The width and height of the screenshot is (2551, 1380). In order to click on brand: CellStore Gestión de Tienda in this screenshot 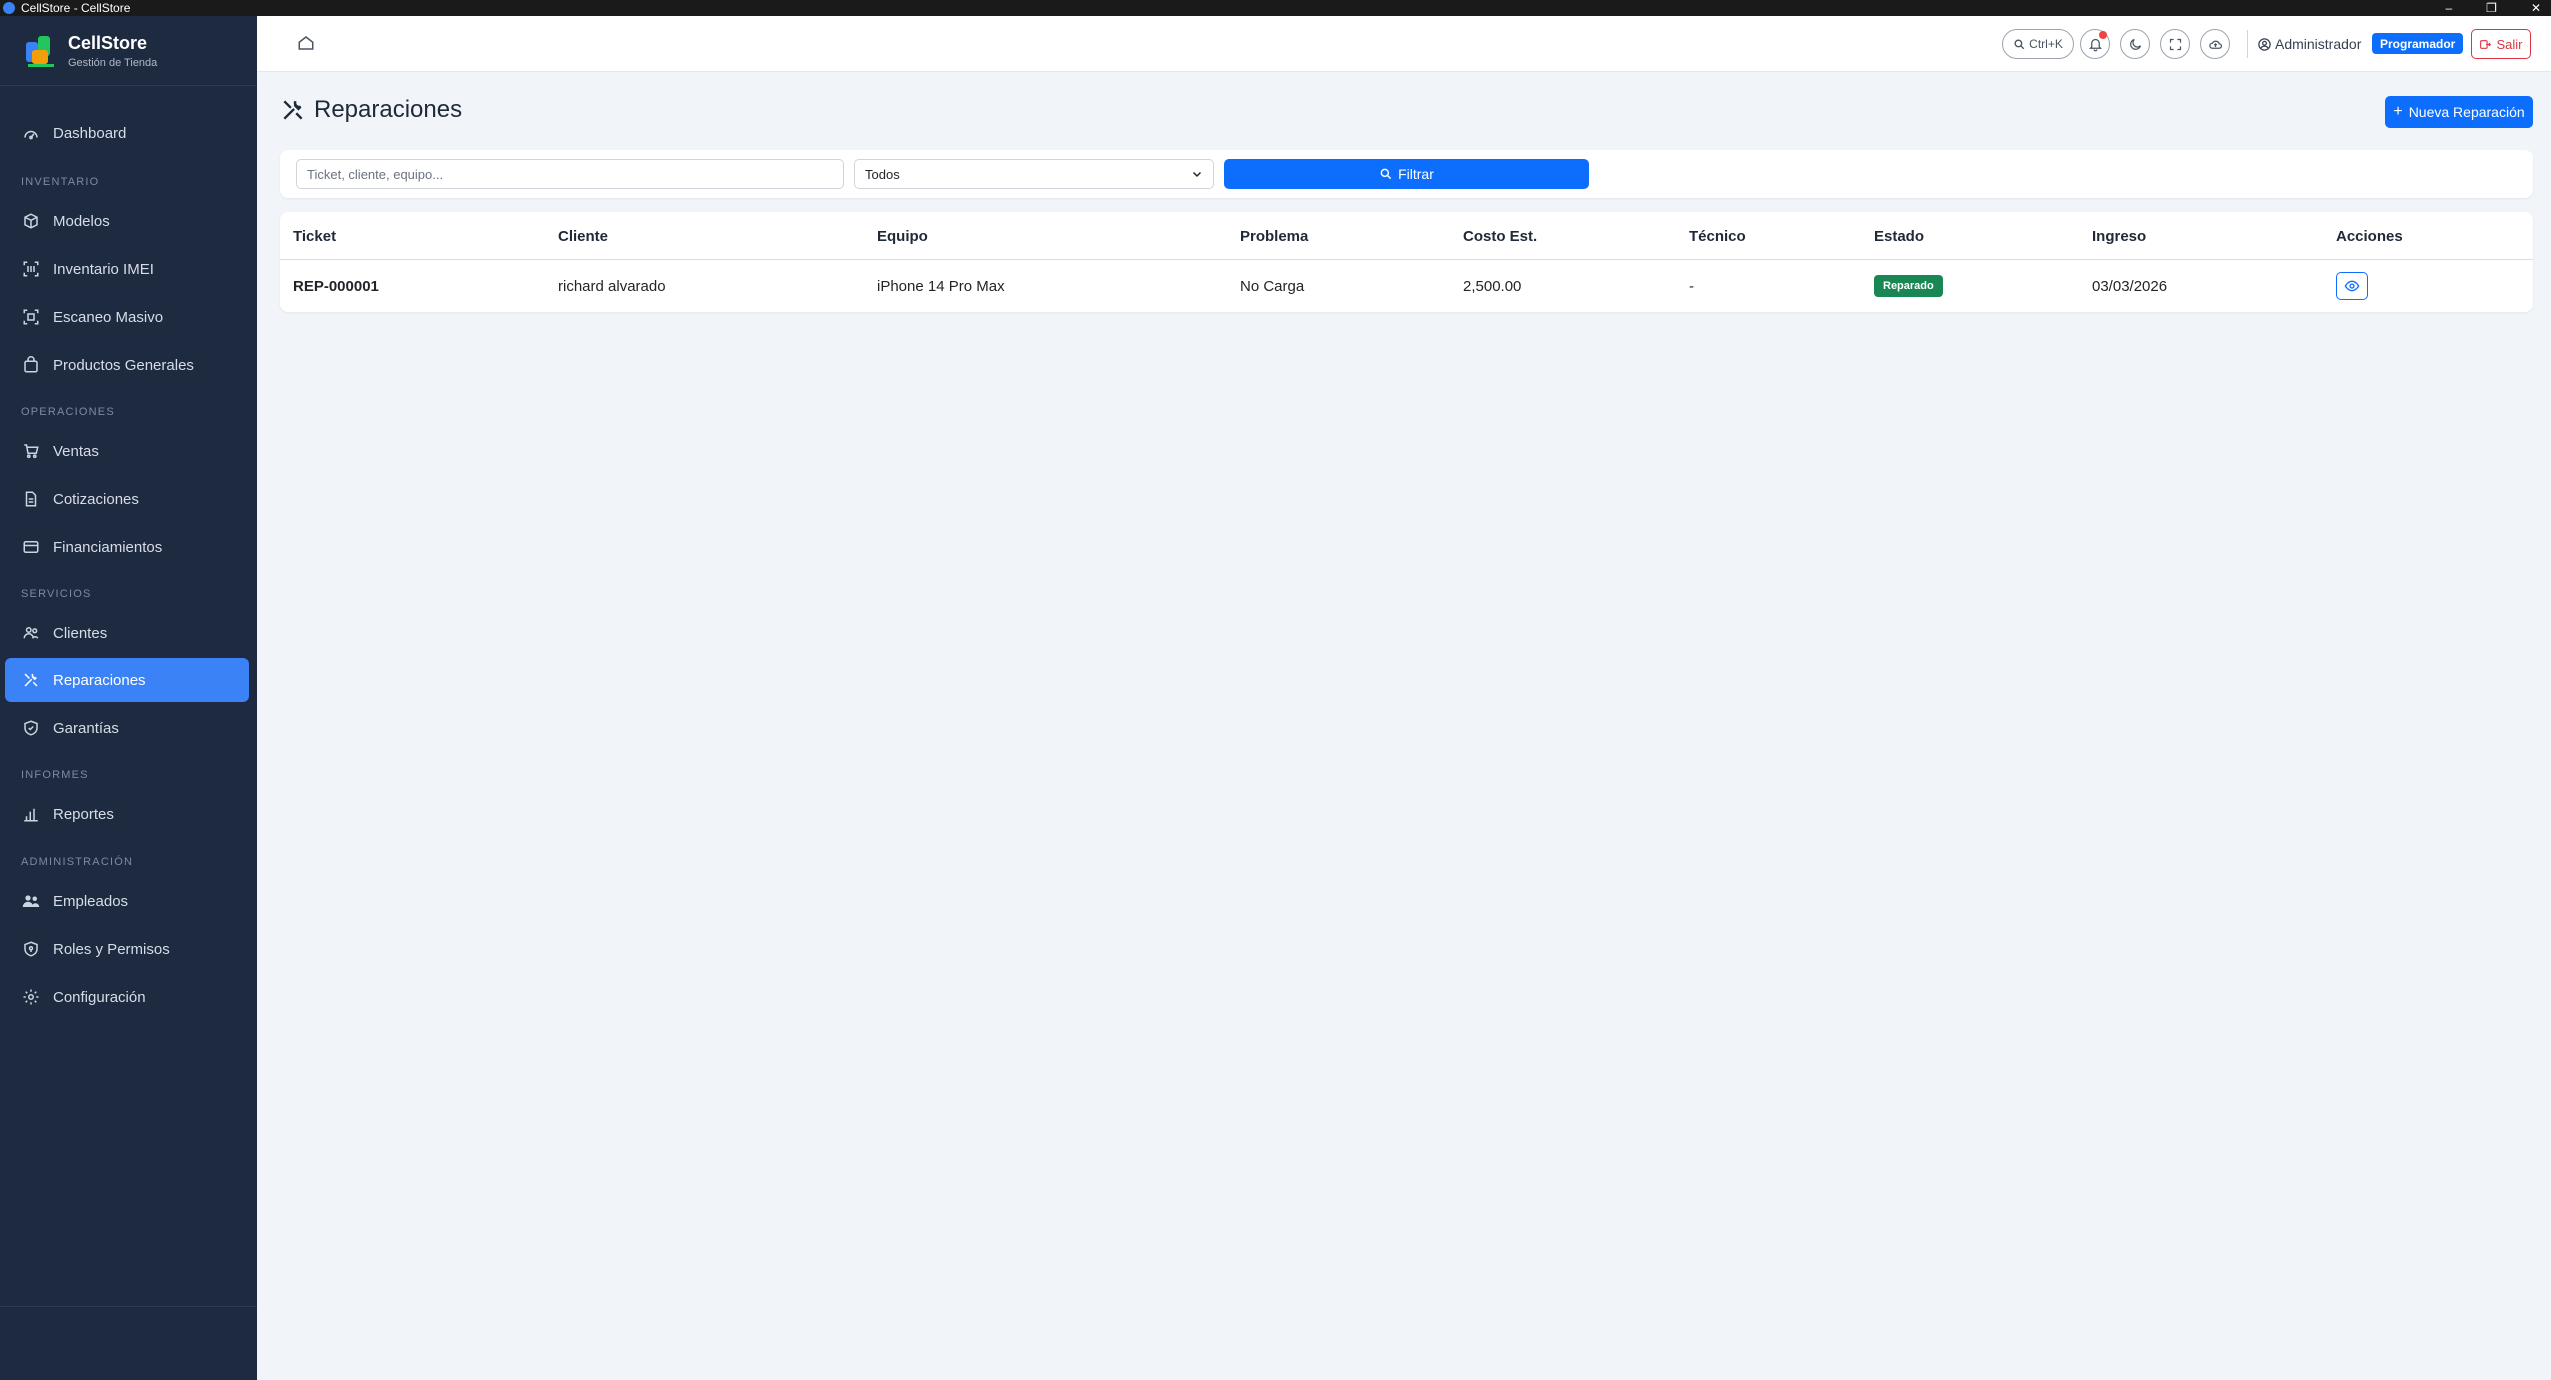, I will do `click(128, 51)`.